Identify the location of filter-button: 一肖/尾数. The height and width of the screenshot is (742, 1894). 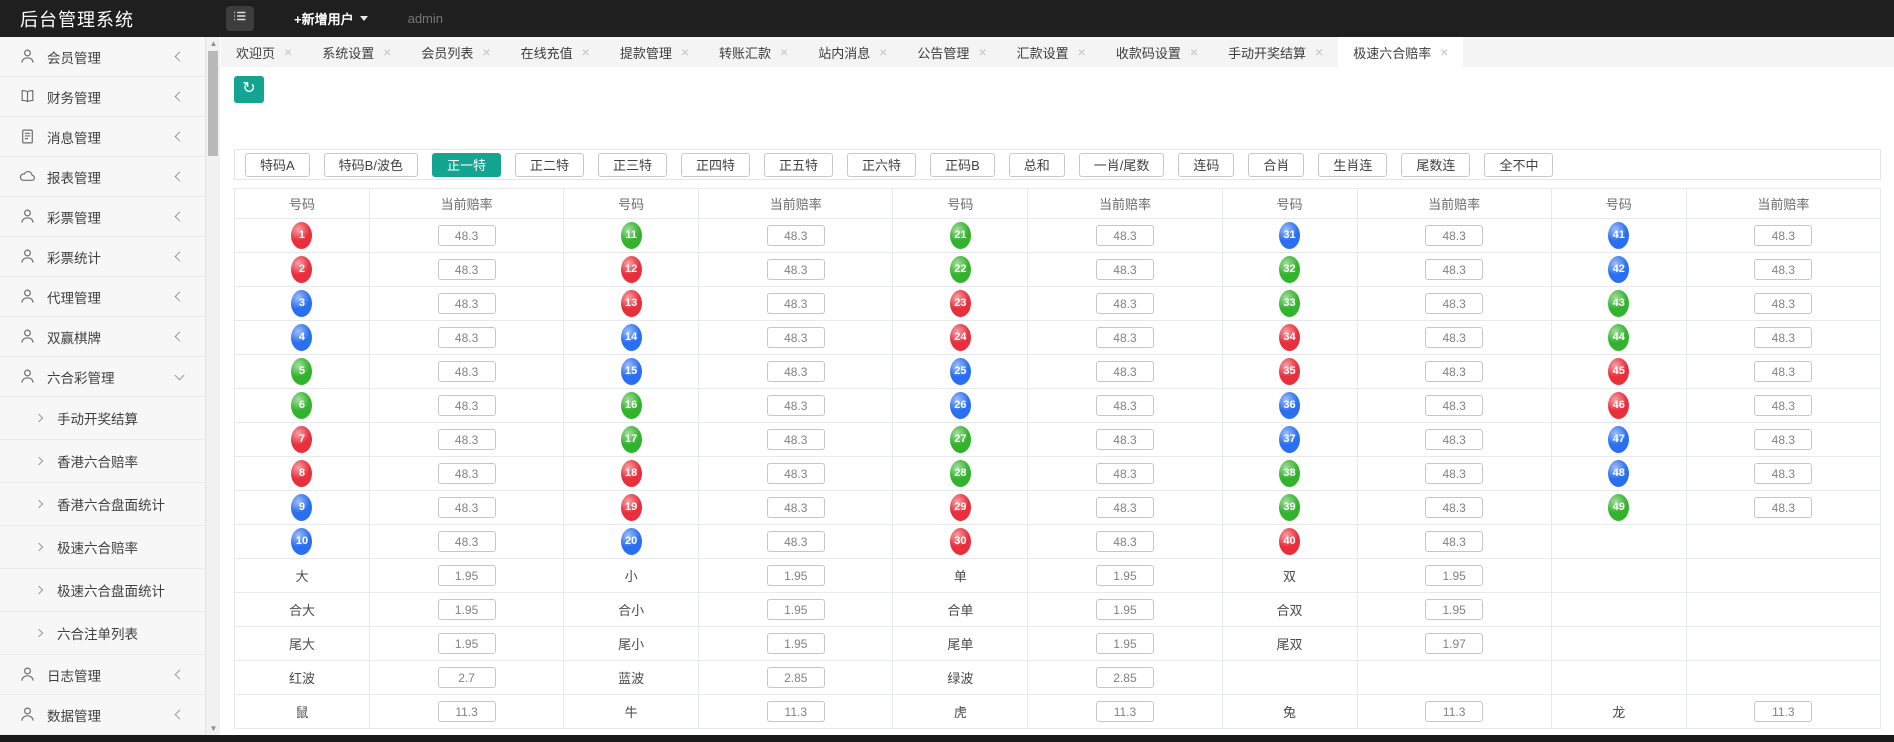
(1121, 164).